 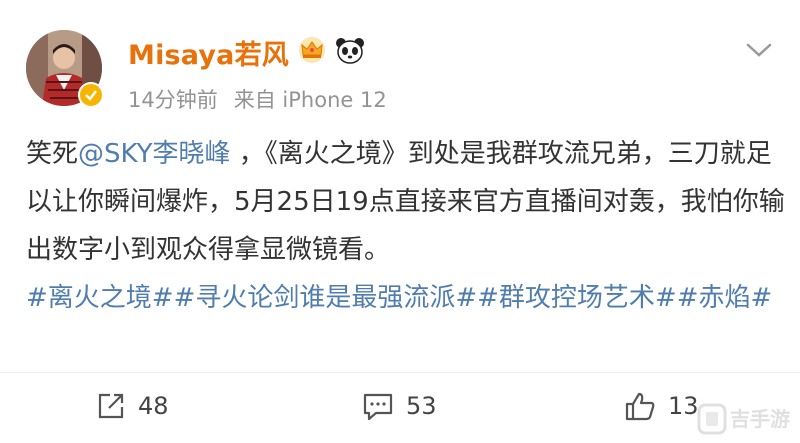 What do you see at coordinates (712, 419) in the screenshot?
I see `watermark-icon` at bounding box center [712, 419].